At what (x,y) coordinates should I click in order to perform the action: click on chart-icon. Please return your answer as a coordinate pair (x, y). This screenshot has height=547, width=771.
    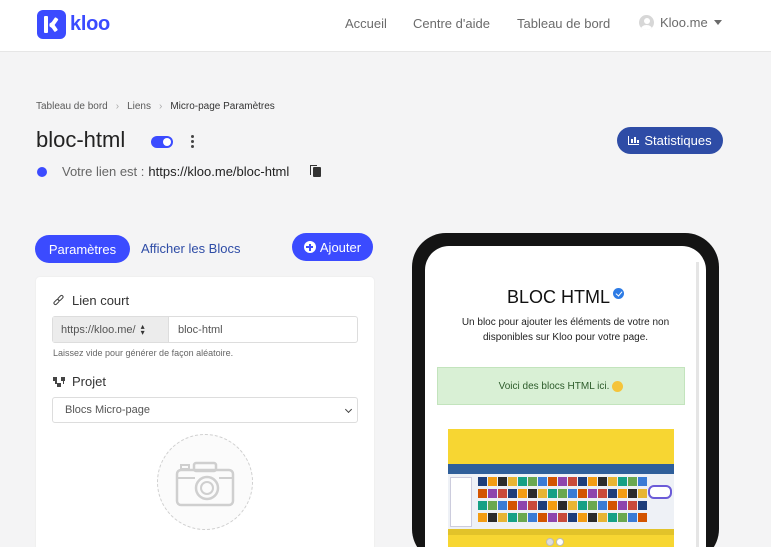
    Looking at the image, I should click on (634, 140).